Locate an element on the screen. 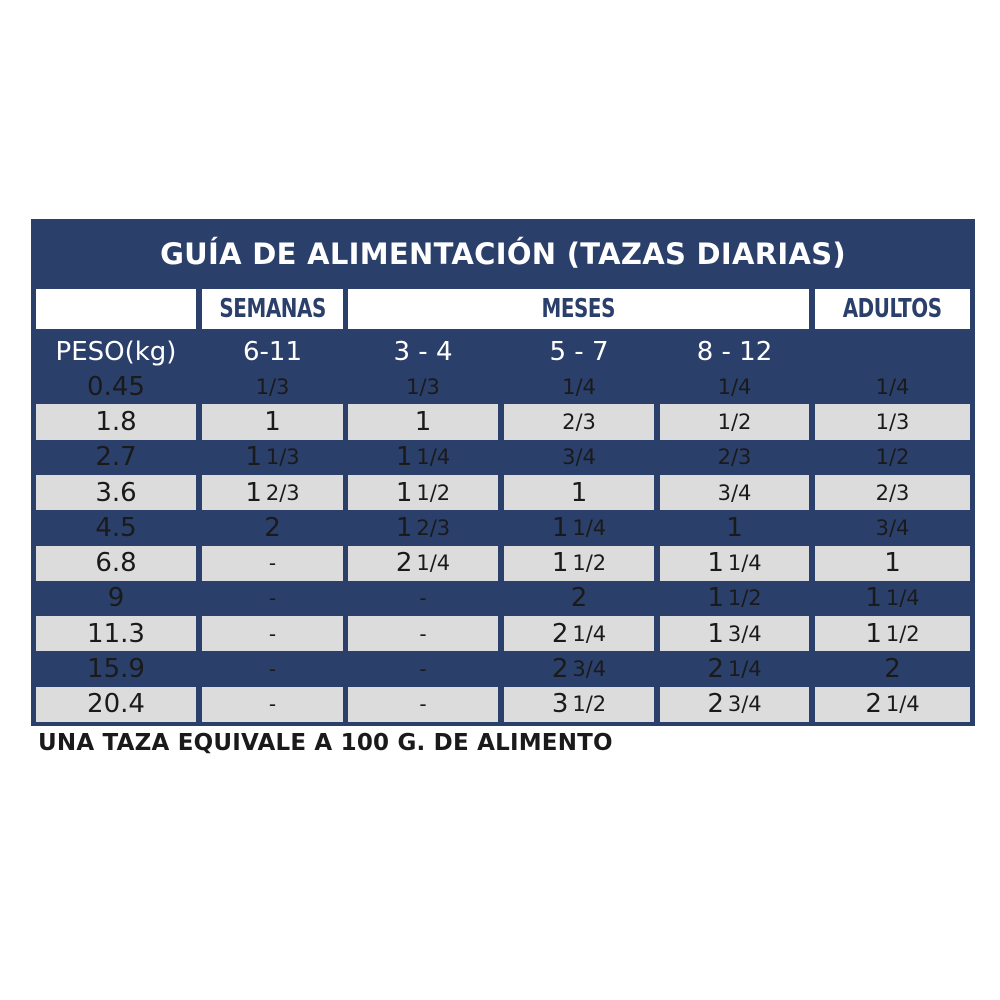 The image size is (1000, 1000). weight-cell: 4.5 is located at coordinates (116, 527).